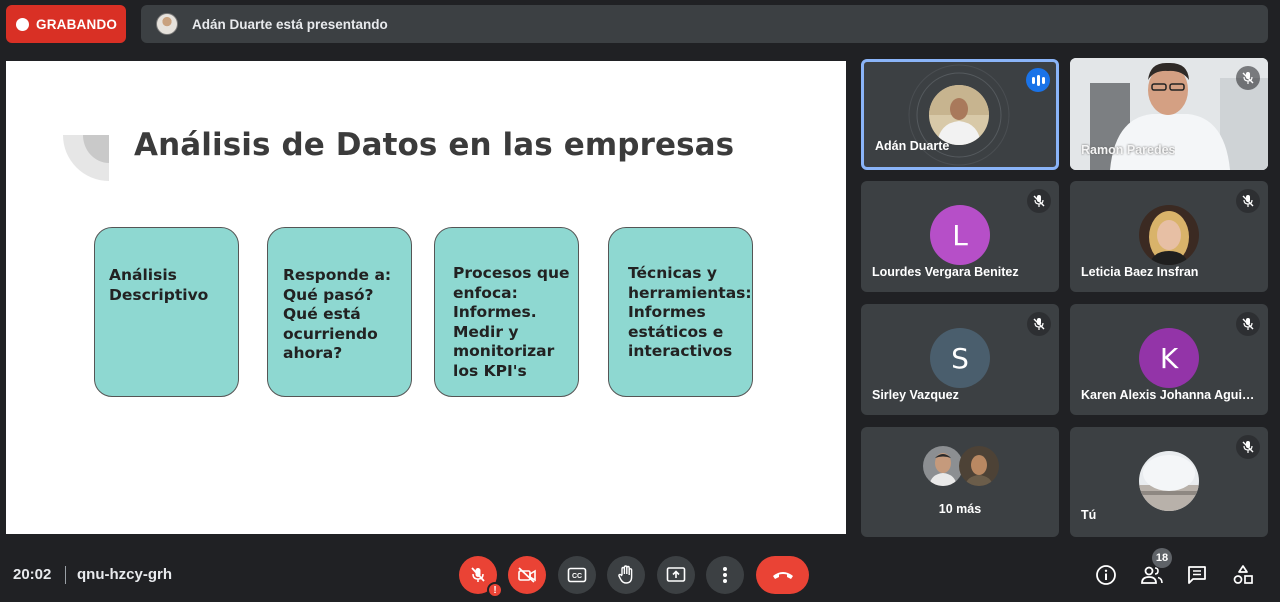 The width and height of the screenshot is (1280, 602). Describe the element at coordinates (945, 272) in the screenshot. I see `participant-name: Lourdes Vergara Benitez` at that location.